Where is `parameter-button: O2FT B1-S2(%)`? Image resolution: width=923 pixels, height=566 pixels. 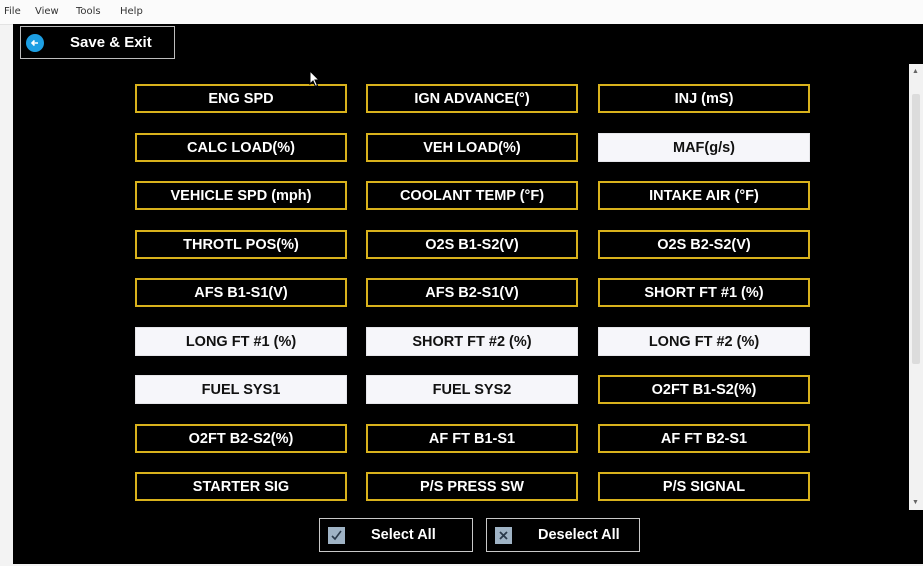
parameter-button: O2FT B1-S2(%) is located at coordinates (704, 389).